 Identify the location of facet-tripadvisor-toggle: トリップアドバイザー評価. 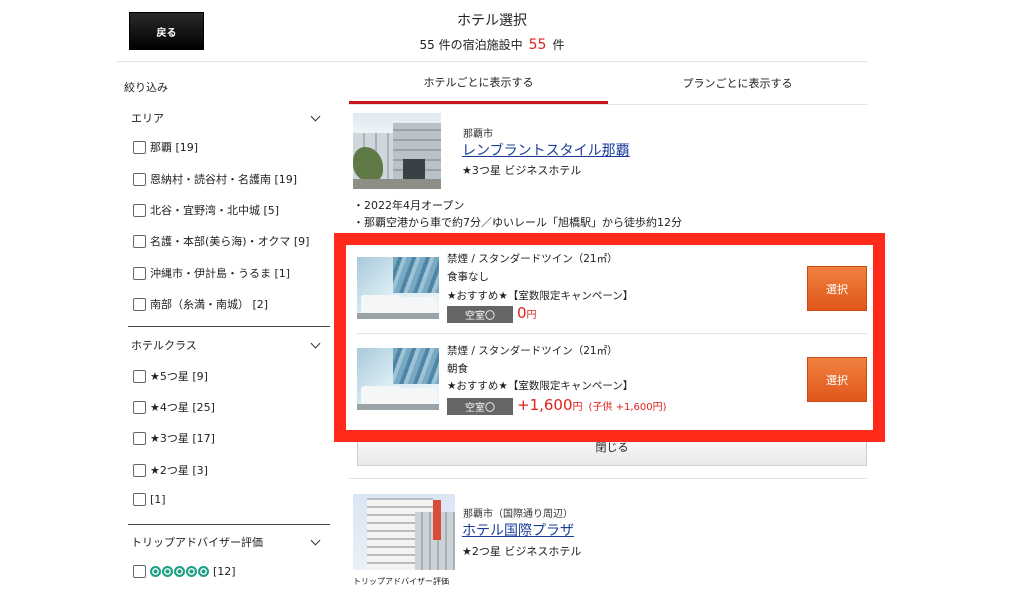
(229, 542).